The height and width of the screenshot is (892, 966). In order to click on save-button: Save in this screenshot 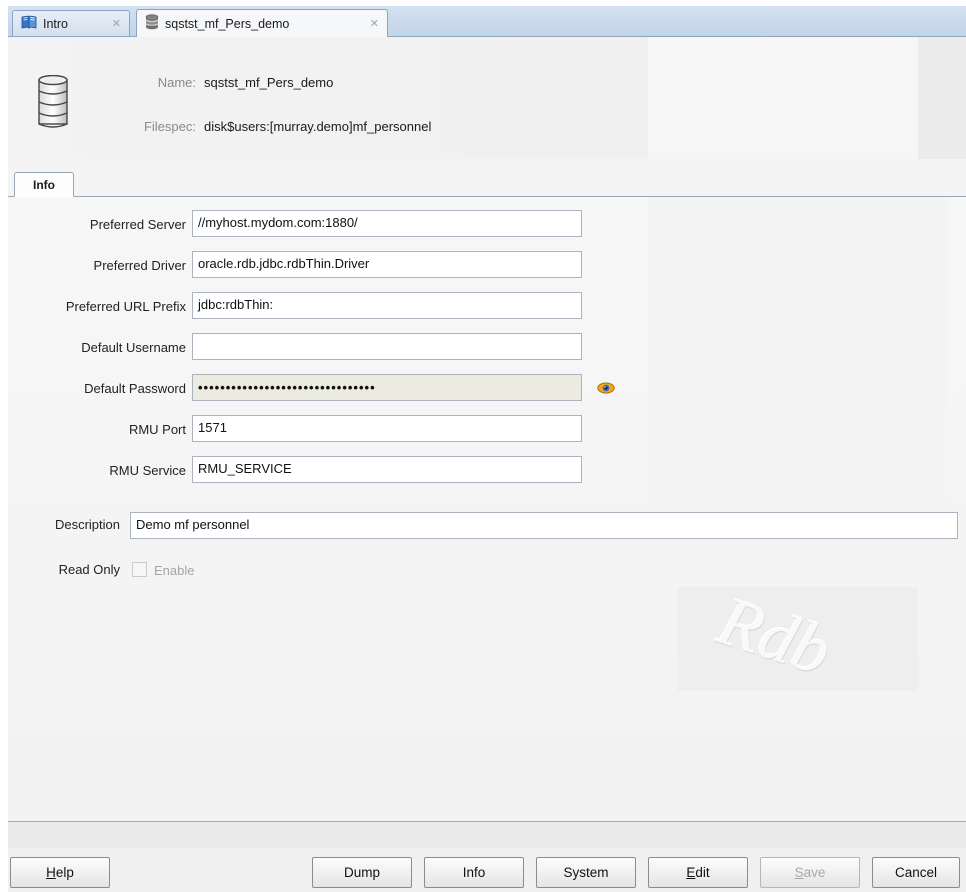, I will do `click(810, 872)`.